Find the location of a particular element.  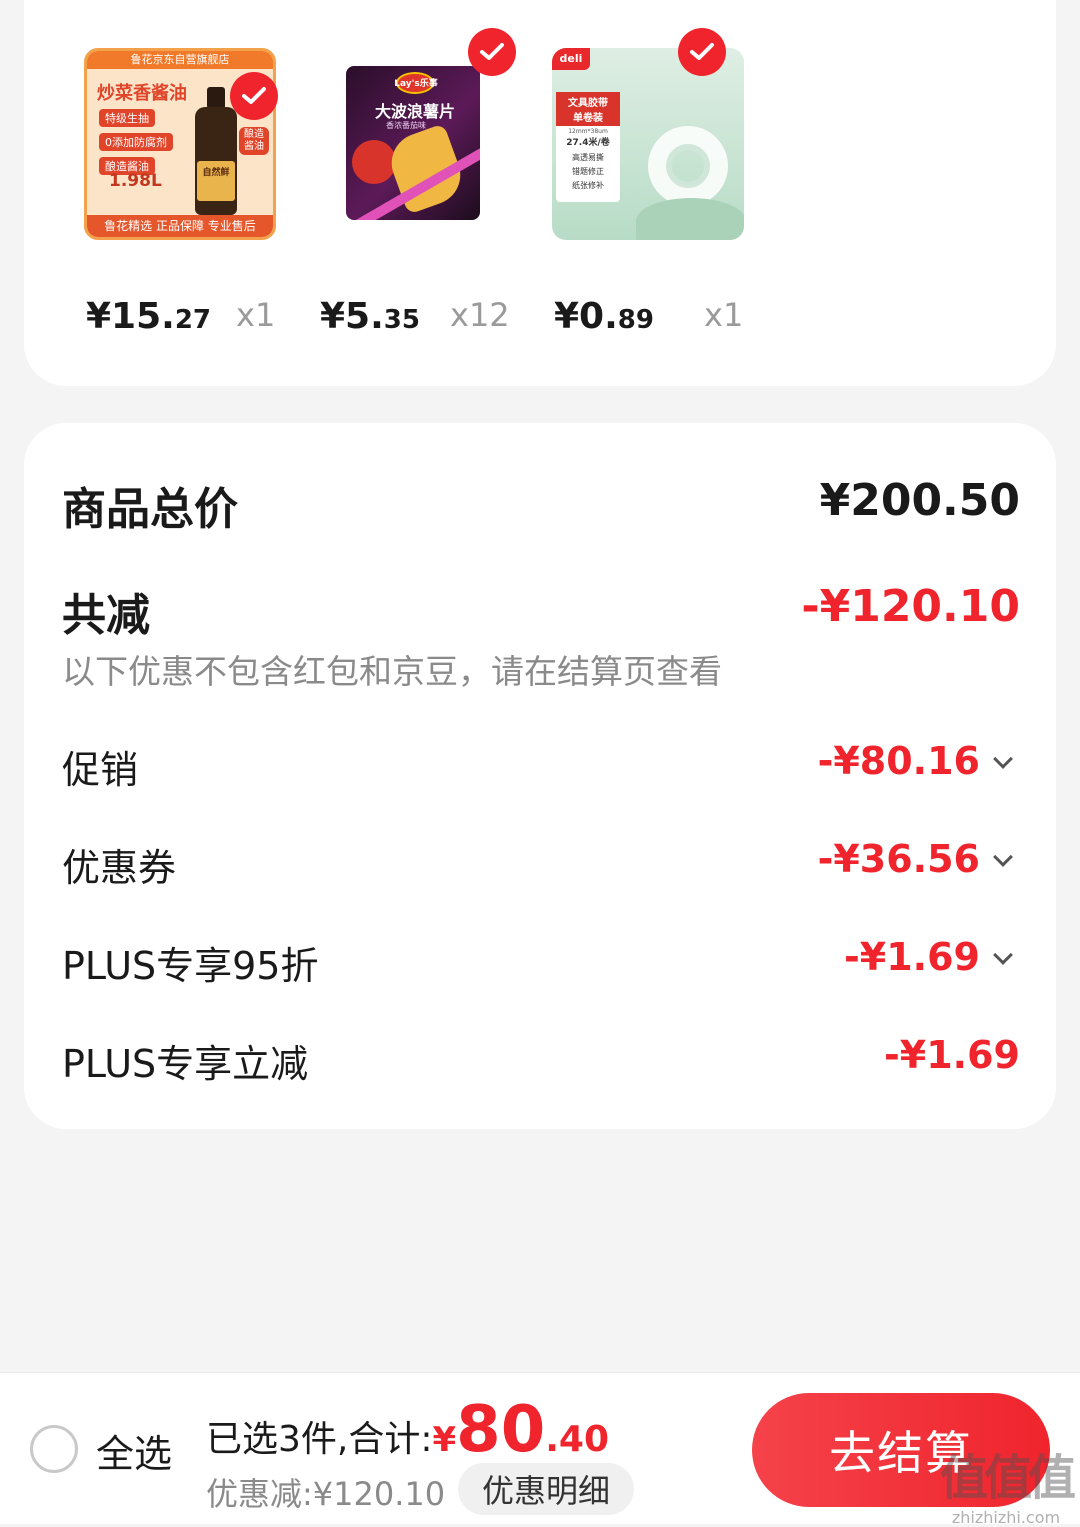

total-price-value: ¥200.50 is located at coordinates (919, 500).